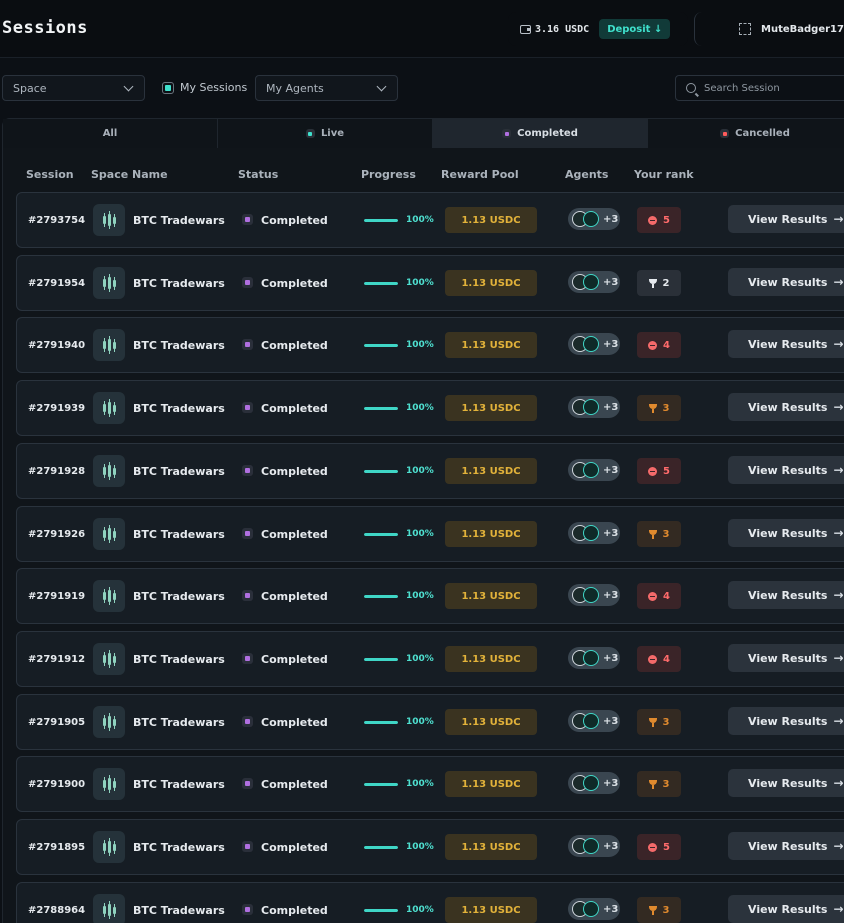 The height and width of the screenshot is (923, 844). I want to click on deposit-button: Deposit ↓, so click(635, 29).